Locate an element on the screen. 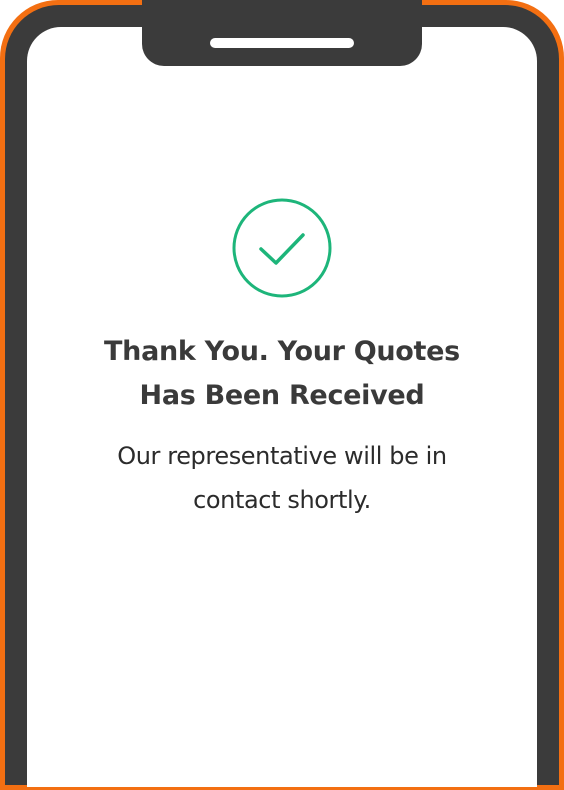 Image resolution: width=564 pixels, height=790 pixels. title-line-1: Thank You. Your Quotes is located at coordinates (282, 351).